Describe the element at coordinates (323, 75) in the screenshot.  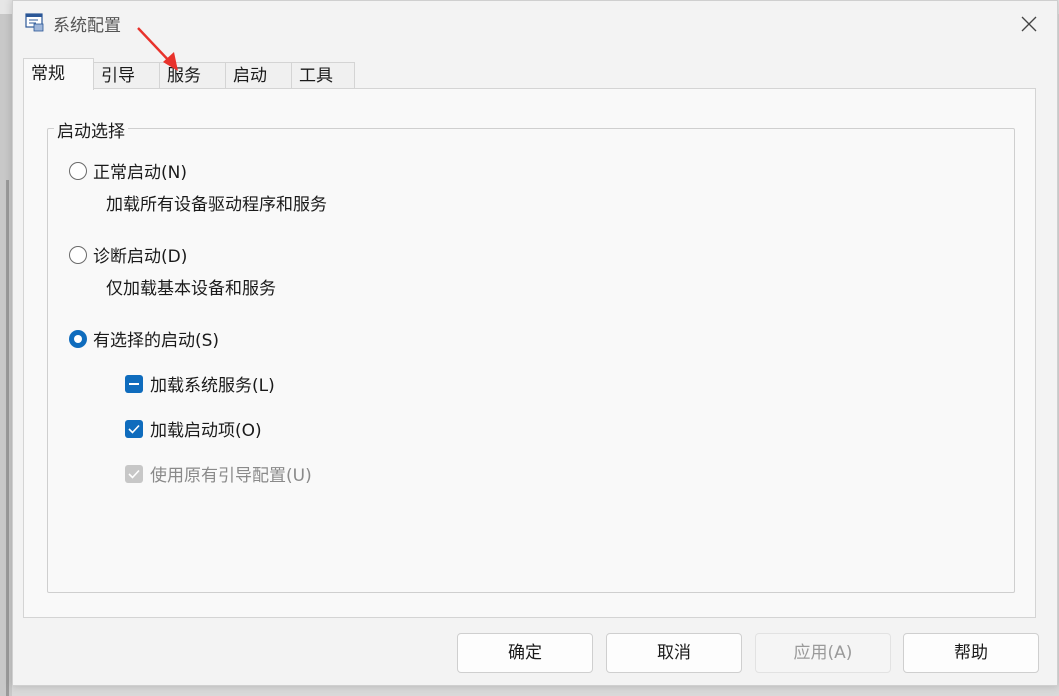
I see `tab-tools: 工具` at that location.